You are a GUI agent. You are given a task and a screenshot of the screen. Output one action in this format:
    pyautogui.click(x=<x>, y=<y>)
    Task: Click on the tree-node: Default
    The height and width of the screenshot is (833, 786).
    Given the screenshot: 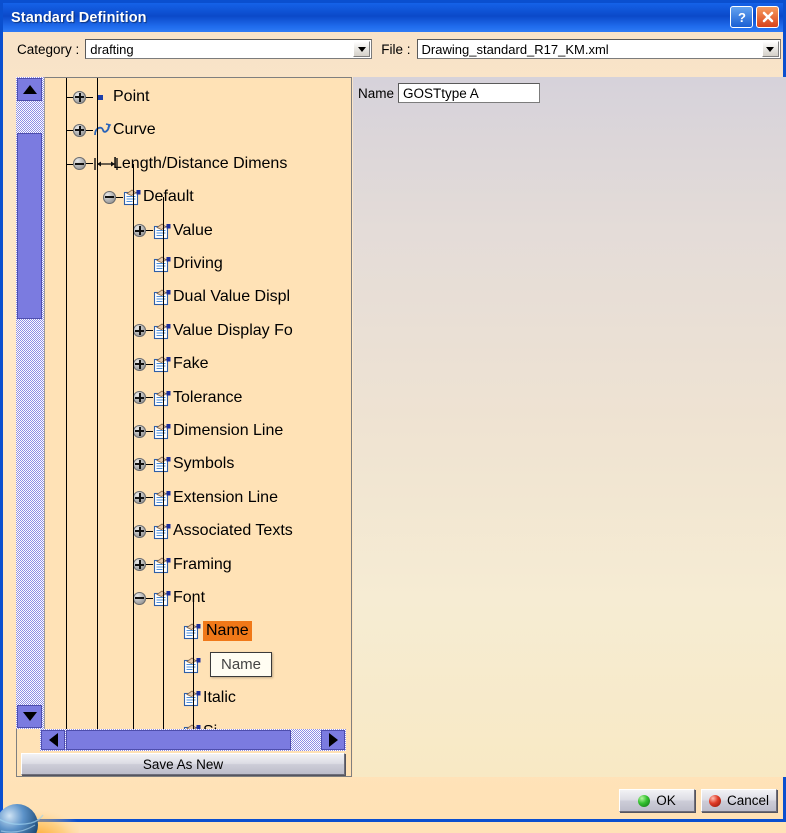 What is the action you would take?
    pyautogui.click(x=148, y=197)
    